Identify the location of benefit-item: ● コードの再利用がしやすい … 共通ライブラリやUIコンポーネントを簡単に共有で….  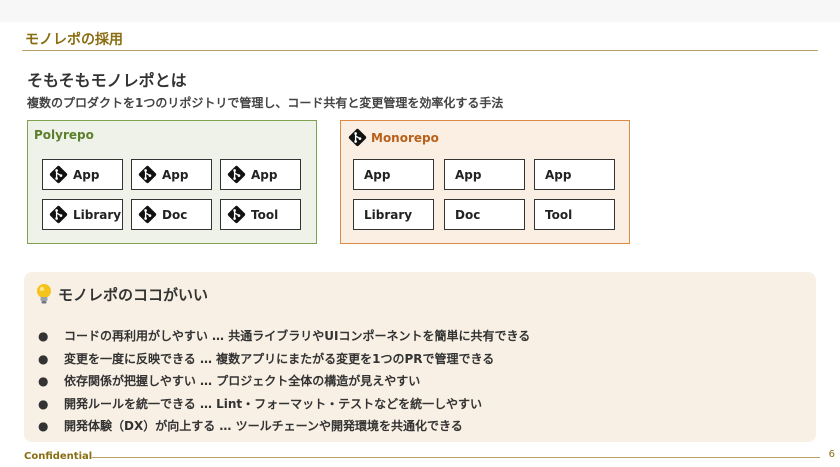
(284, 336).